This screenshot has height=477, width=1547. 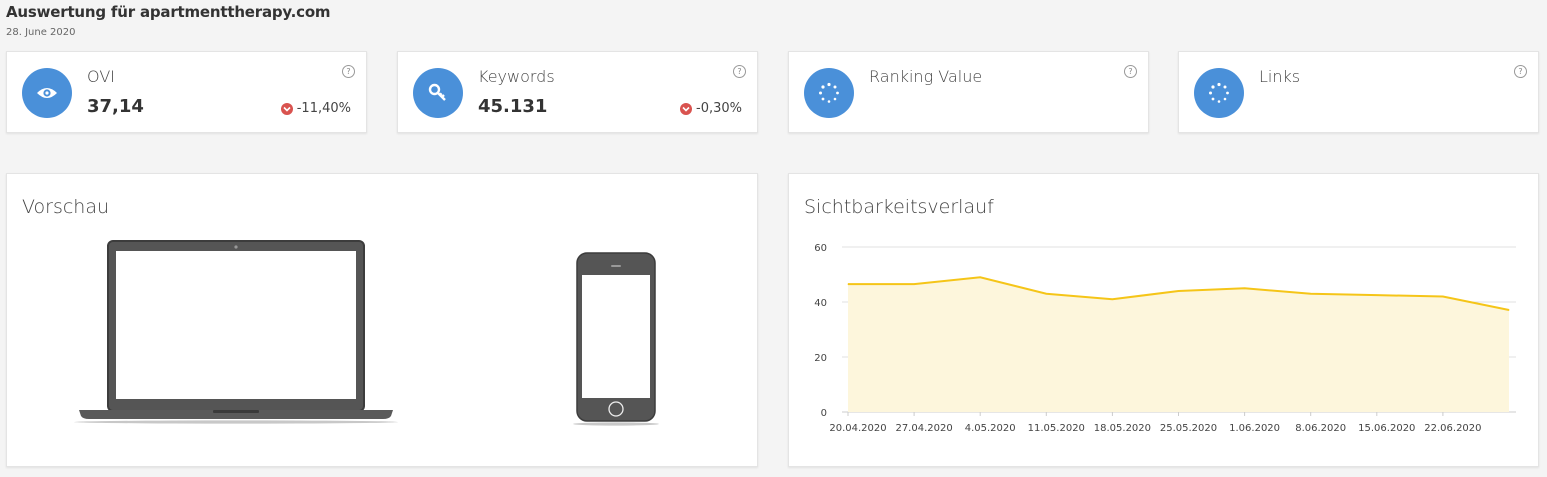 I want to click on page-title: Auswertung für apartmenttherapy.com, so click(x=168, y=12).